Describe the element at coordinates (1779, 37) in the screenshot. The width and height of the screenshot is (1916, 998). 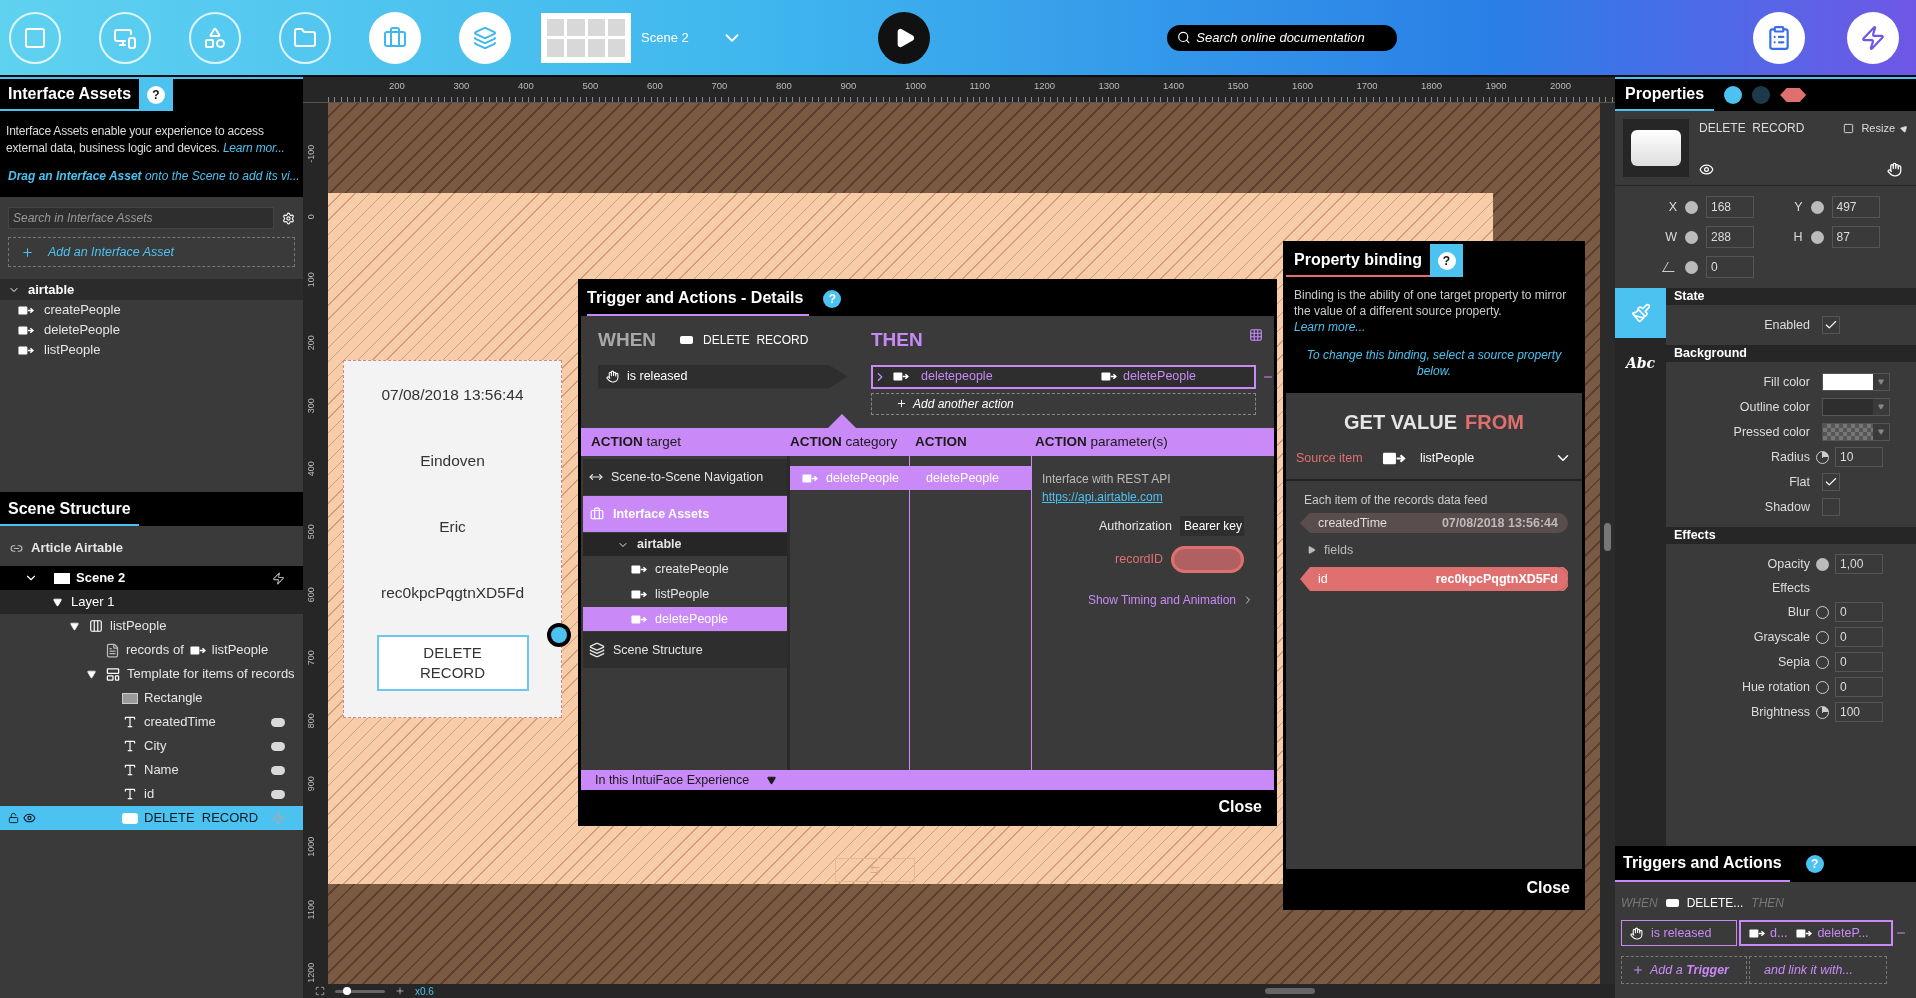
I see `checklist-button` at that location.